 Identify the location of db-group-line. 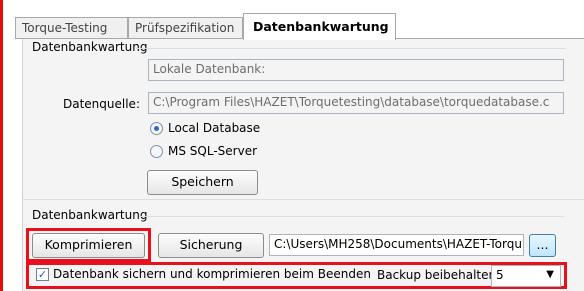
(351, 48).